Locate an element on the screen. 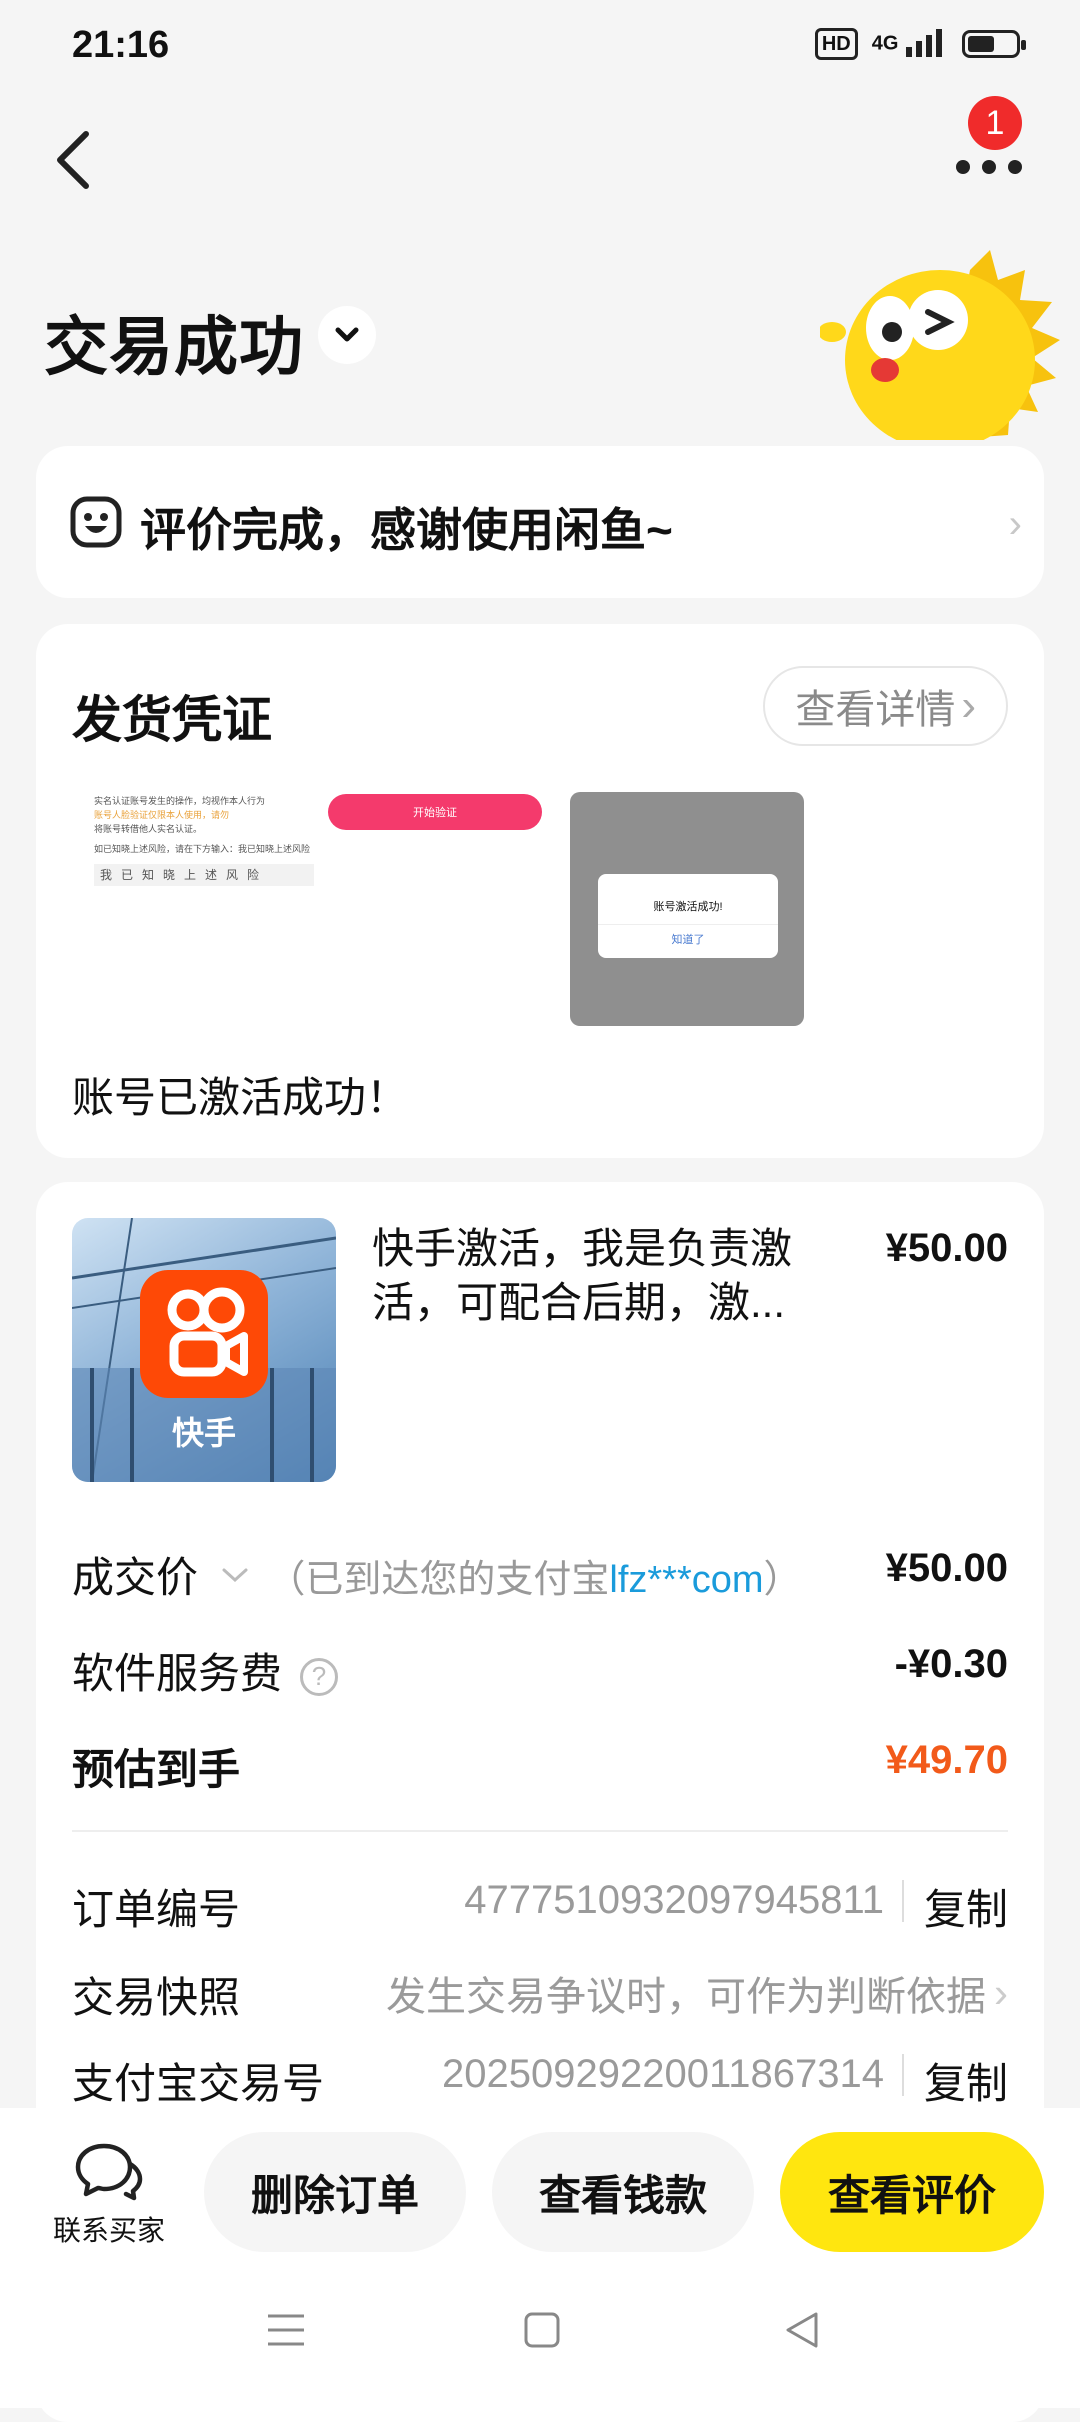 The height and width of the screenshot is (2422, 1080). estimate-label: 预估到手 is located at coordinates (156, 1769).